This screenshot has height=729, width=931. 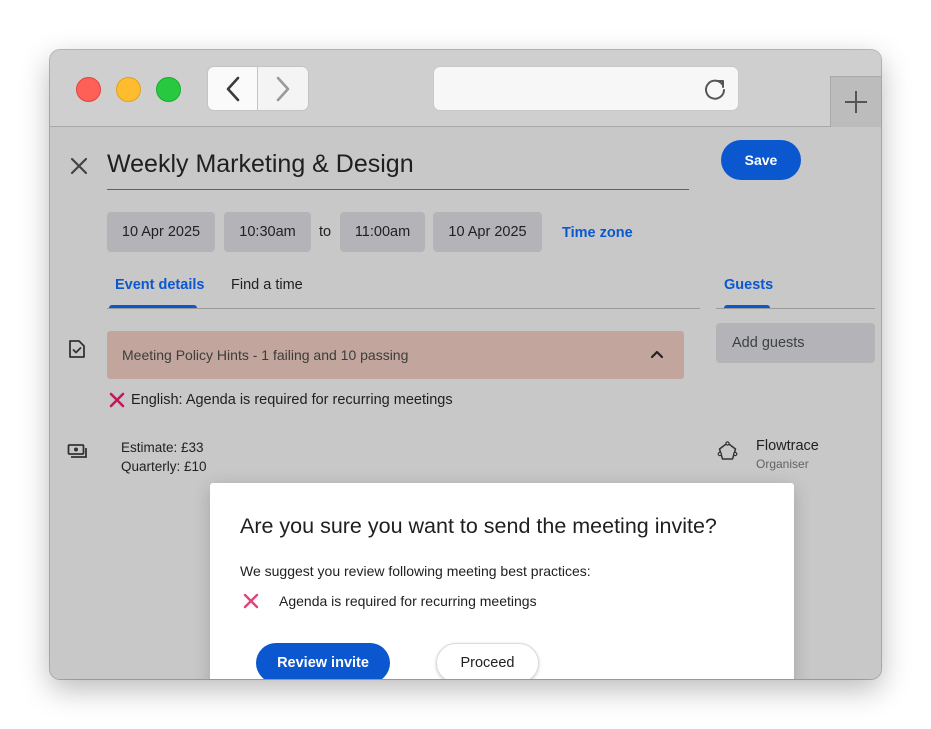 What do you see at coordinates (761, 160) in the screenshot?
I see `save-button: Save` at bounding box center [761, 160].